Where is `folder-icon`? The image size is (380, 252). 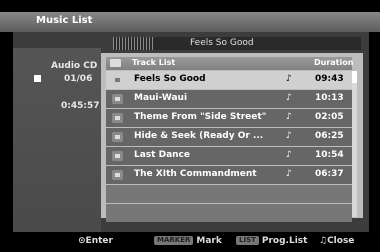
folder-icon is located at coordinates (115, 63).